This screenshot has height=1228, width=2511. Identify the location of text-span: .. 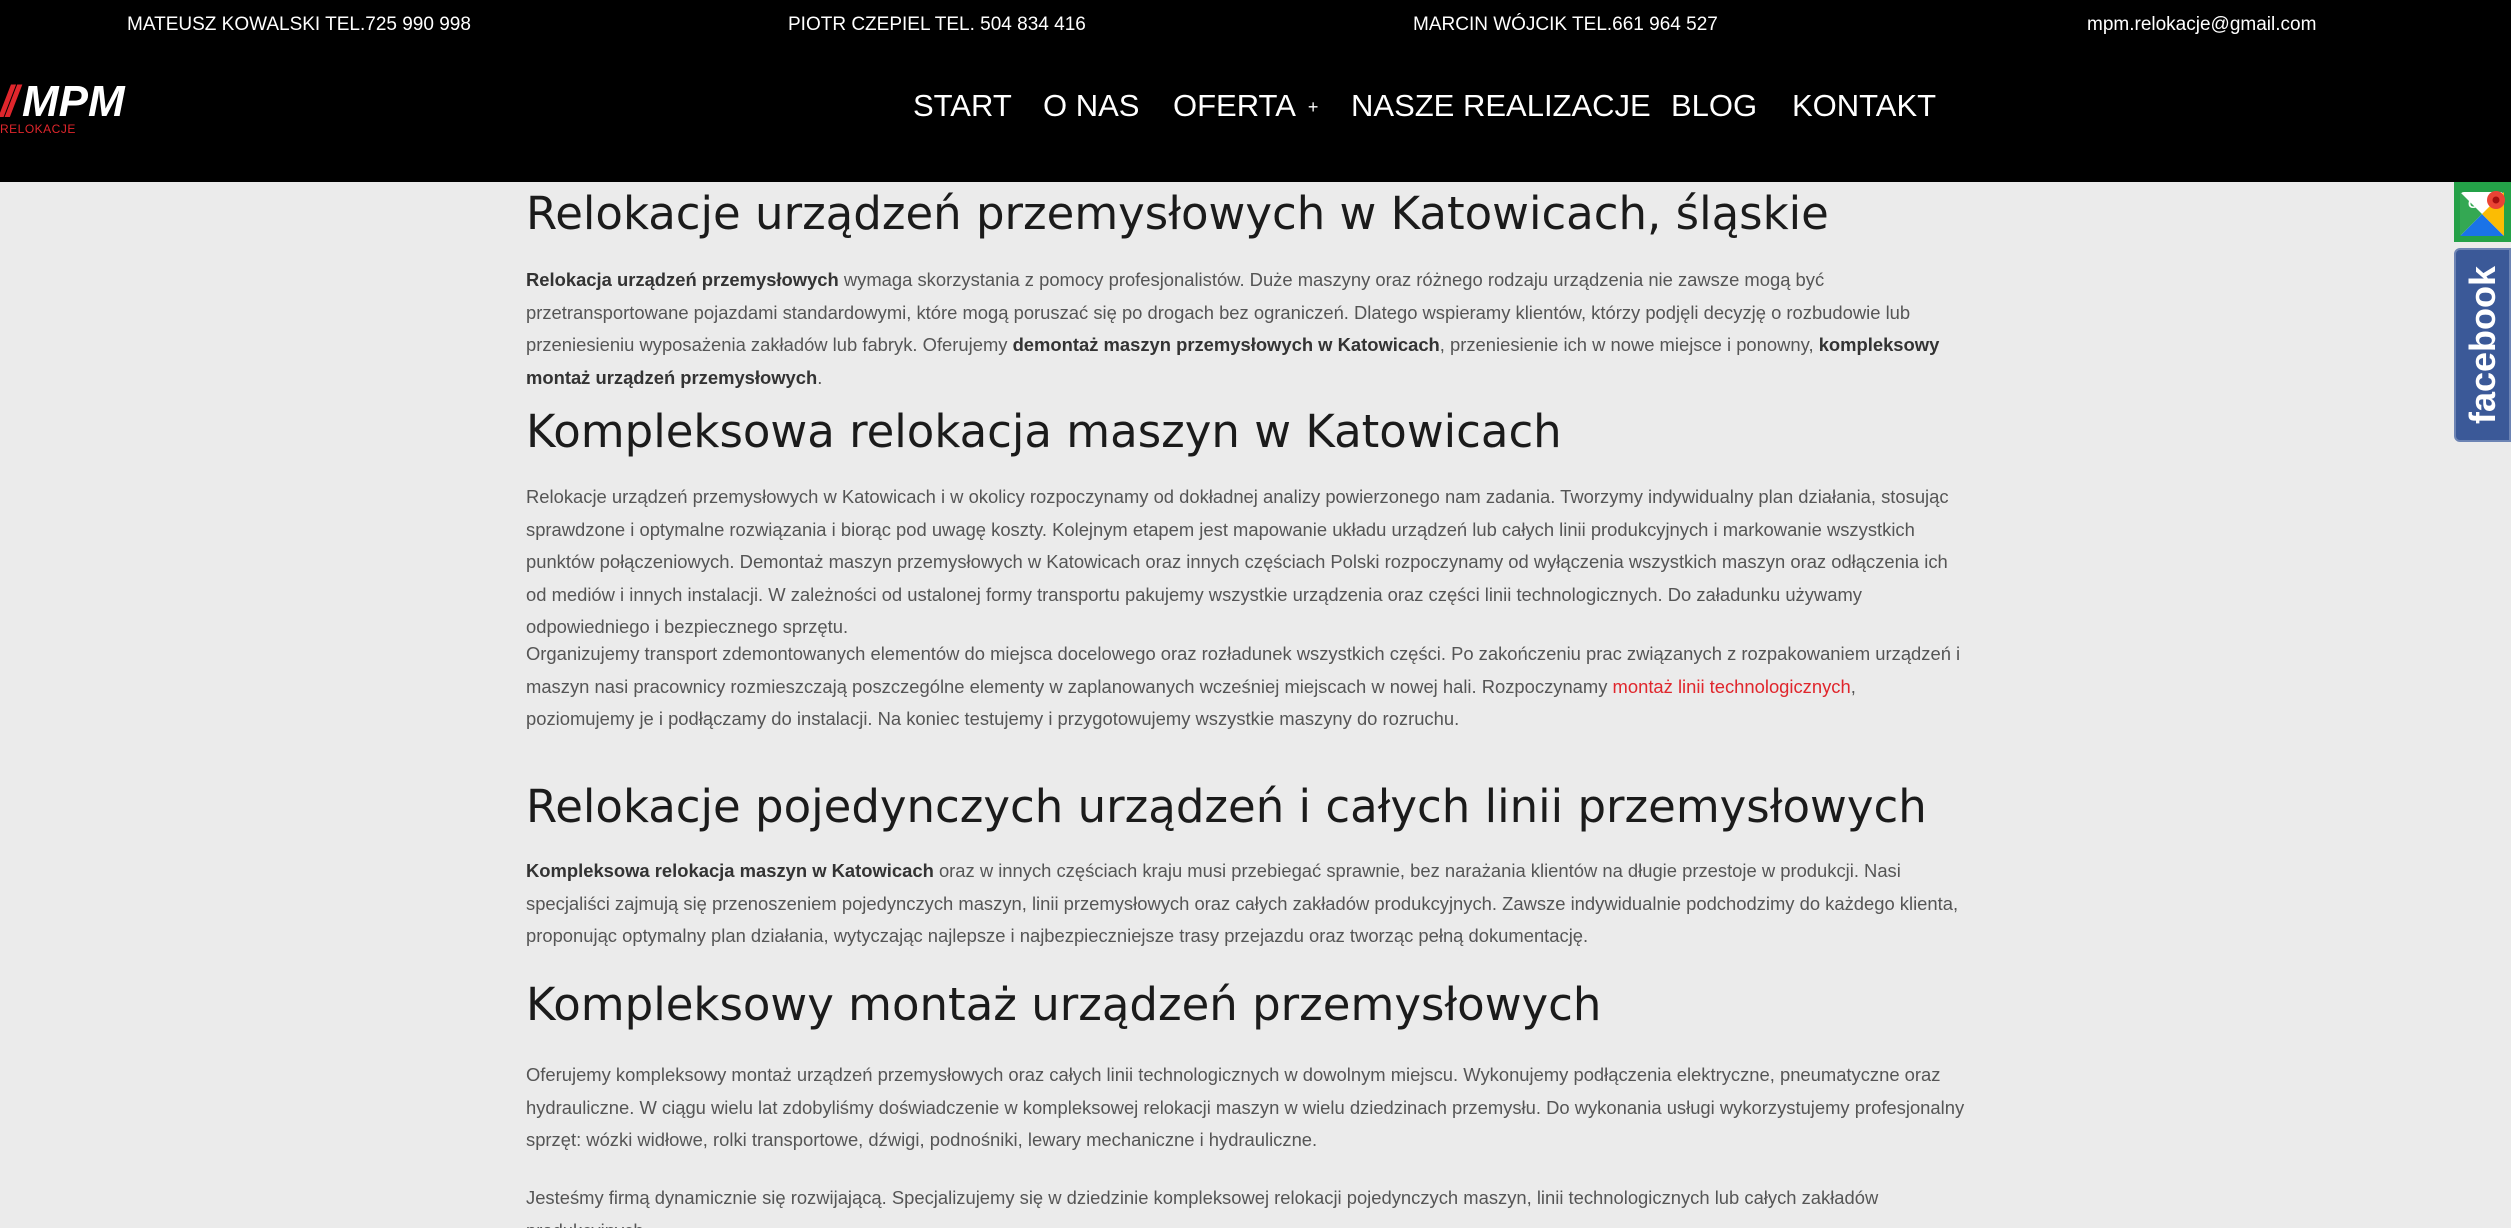
(820, 377).